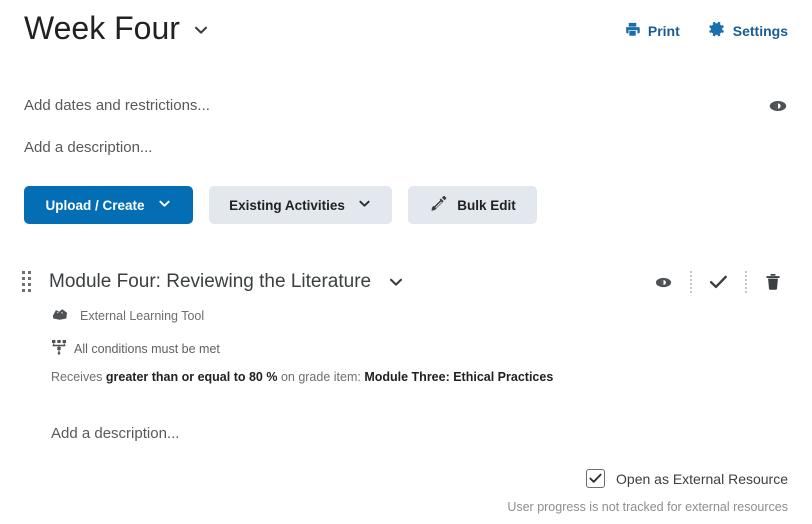  What do you see at coordinates (95, 205) in the screenshot?
I see `upload-create-label: Upload / Create` at bounding box center [95, 205].